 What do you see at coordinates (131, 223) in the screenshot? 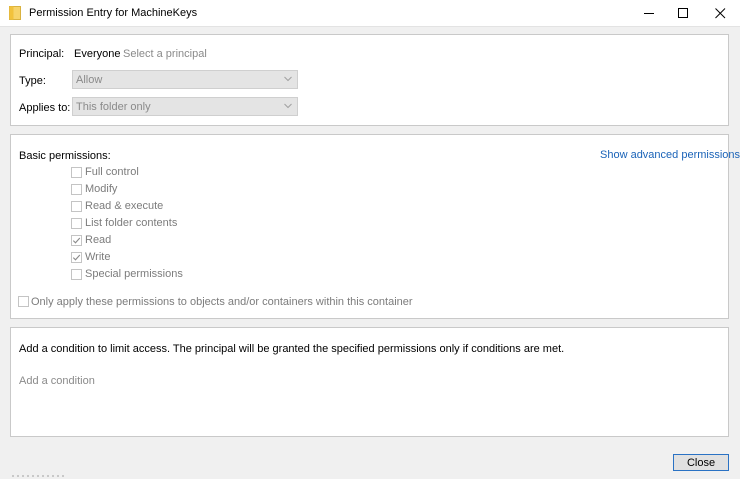
I see `permission-label: List folder contents` at bounding box center [131, 223].